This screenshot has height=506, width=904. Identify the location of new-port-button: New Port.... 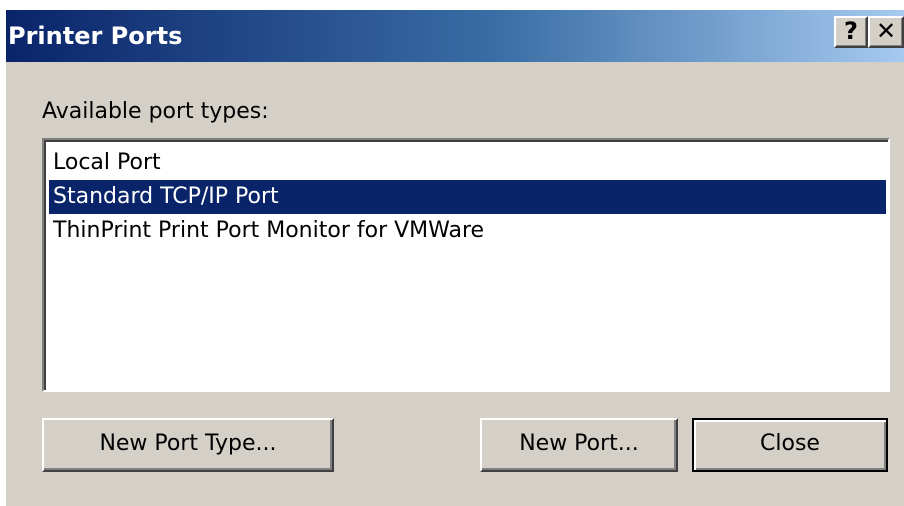
(579, 445).